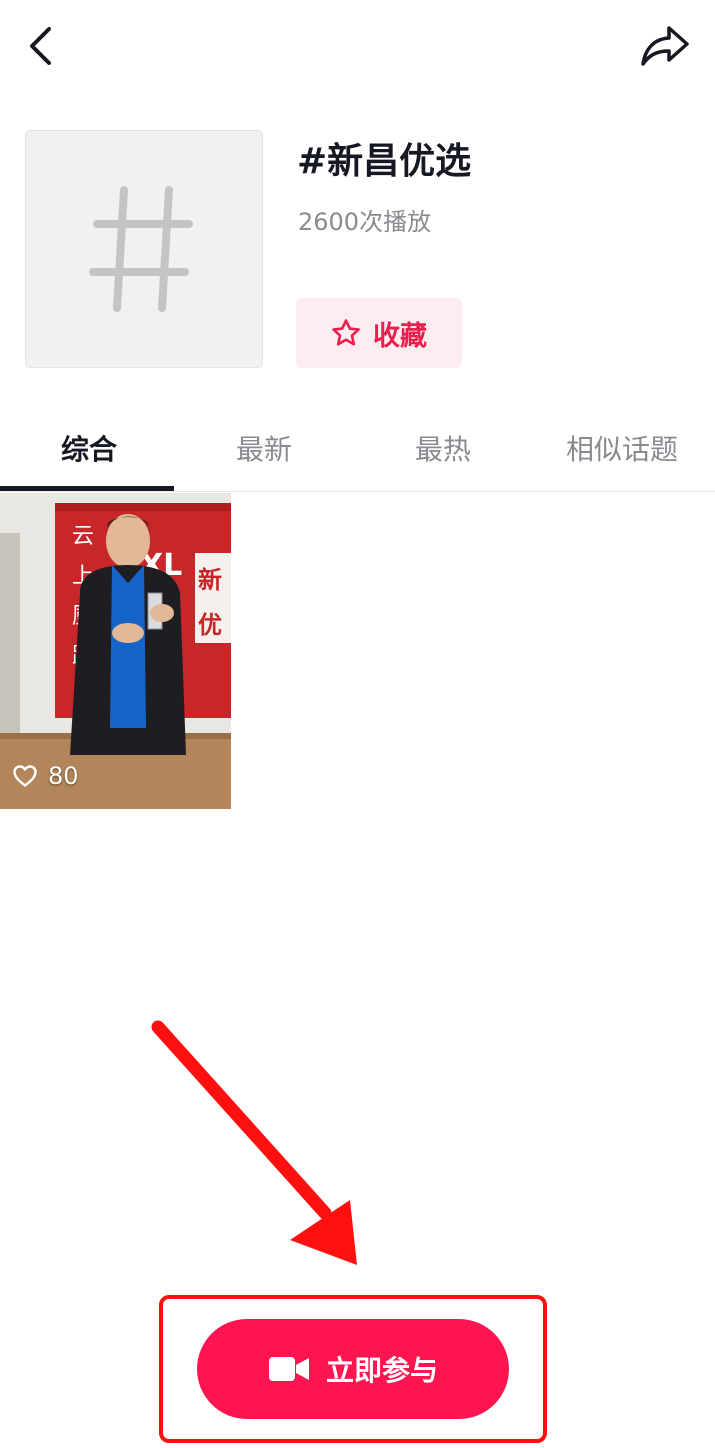 The image size is (715, 1448). Describe the element at coordinates (384, 161) in the screenshot. I see `topic-title: #新昌优选` at that location.